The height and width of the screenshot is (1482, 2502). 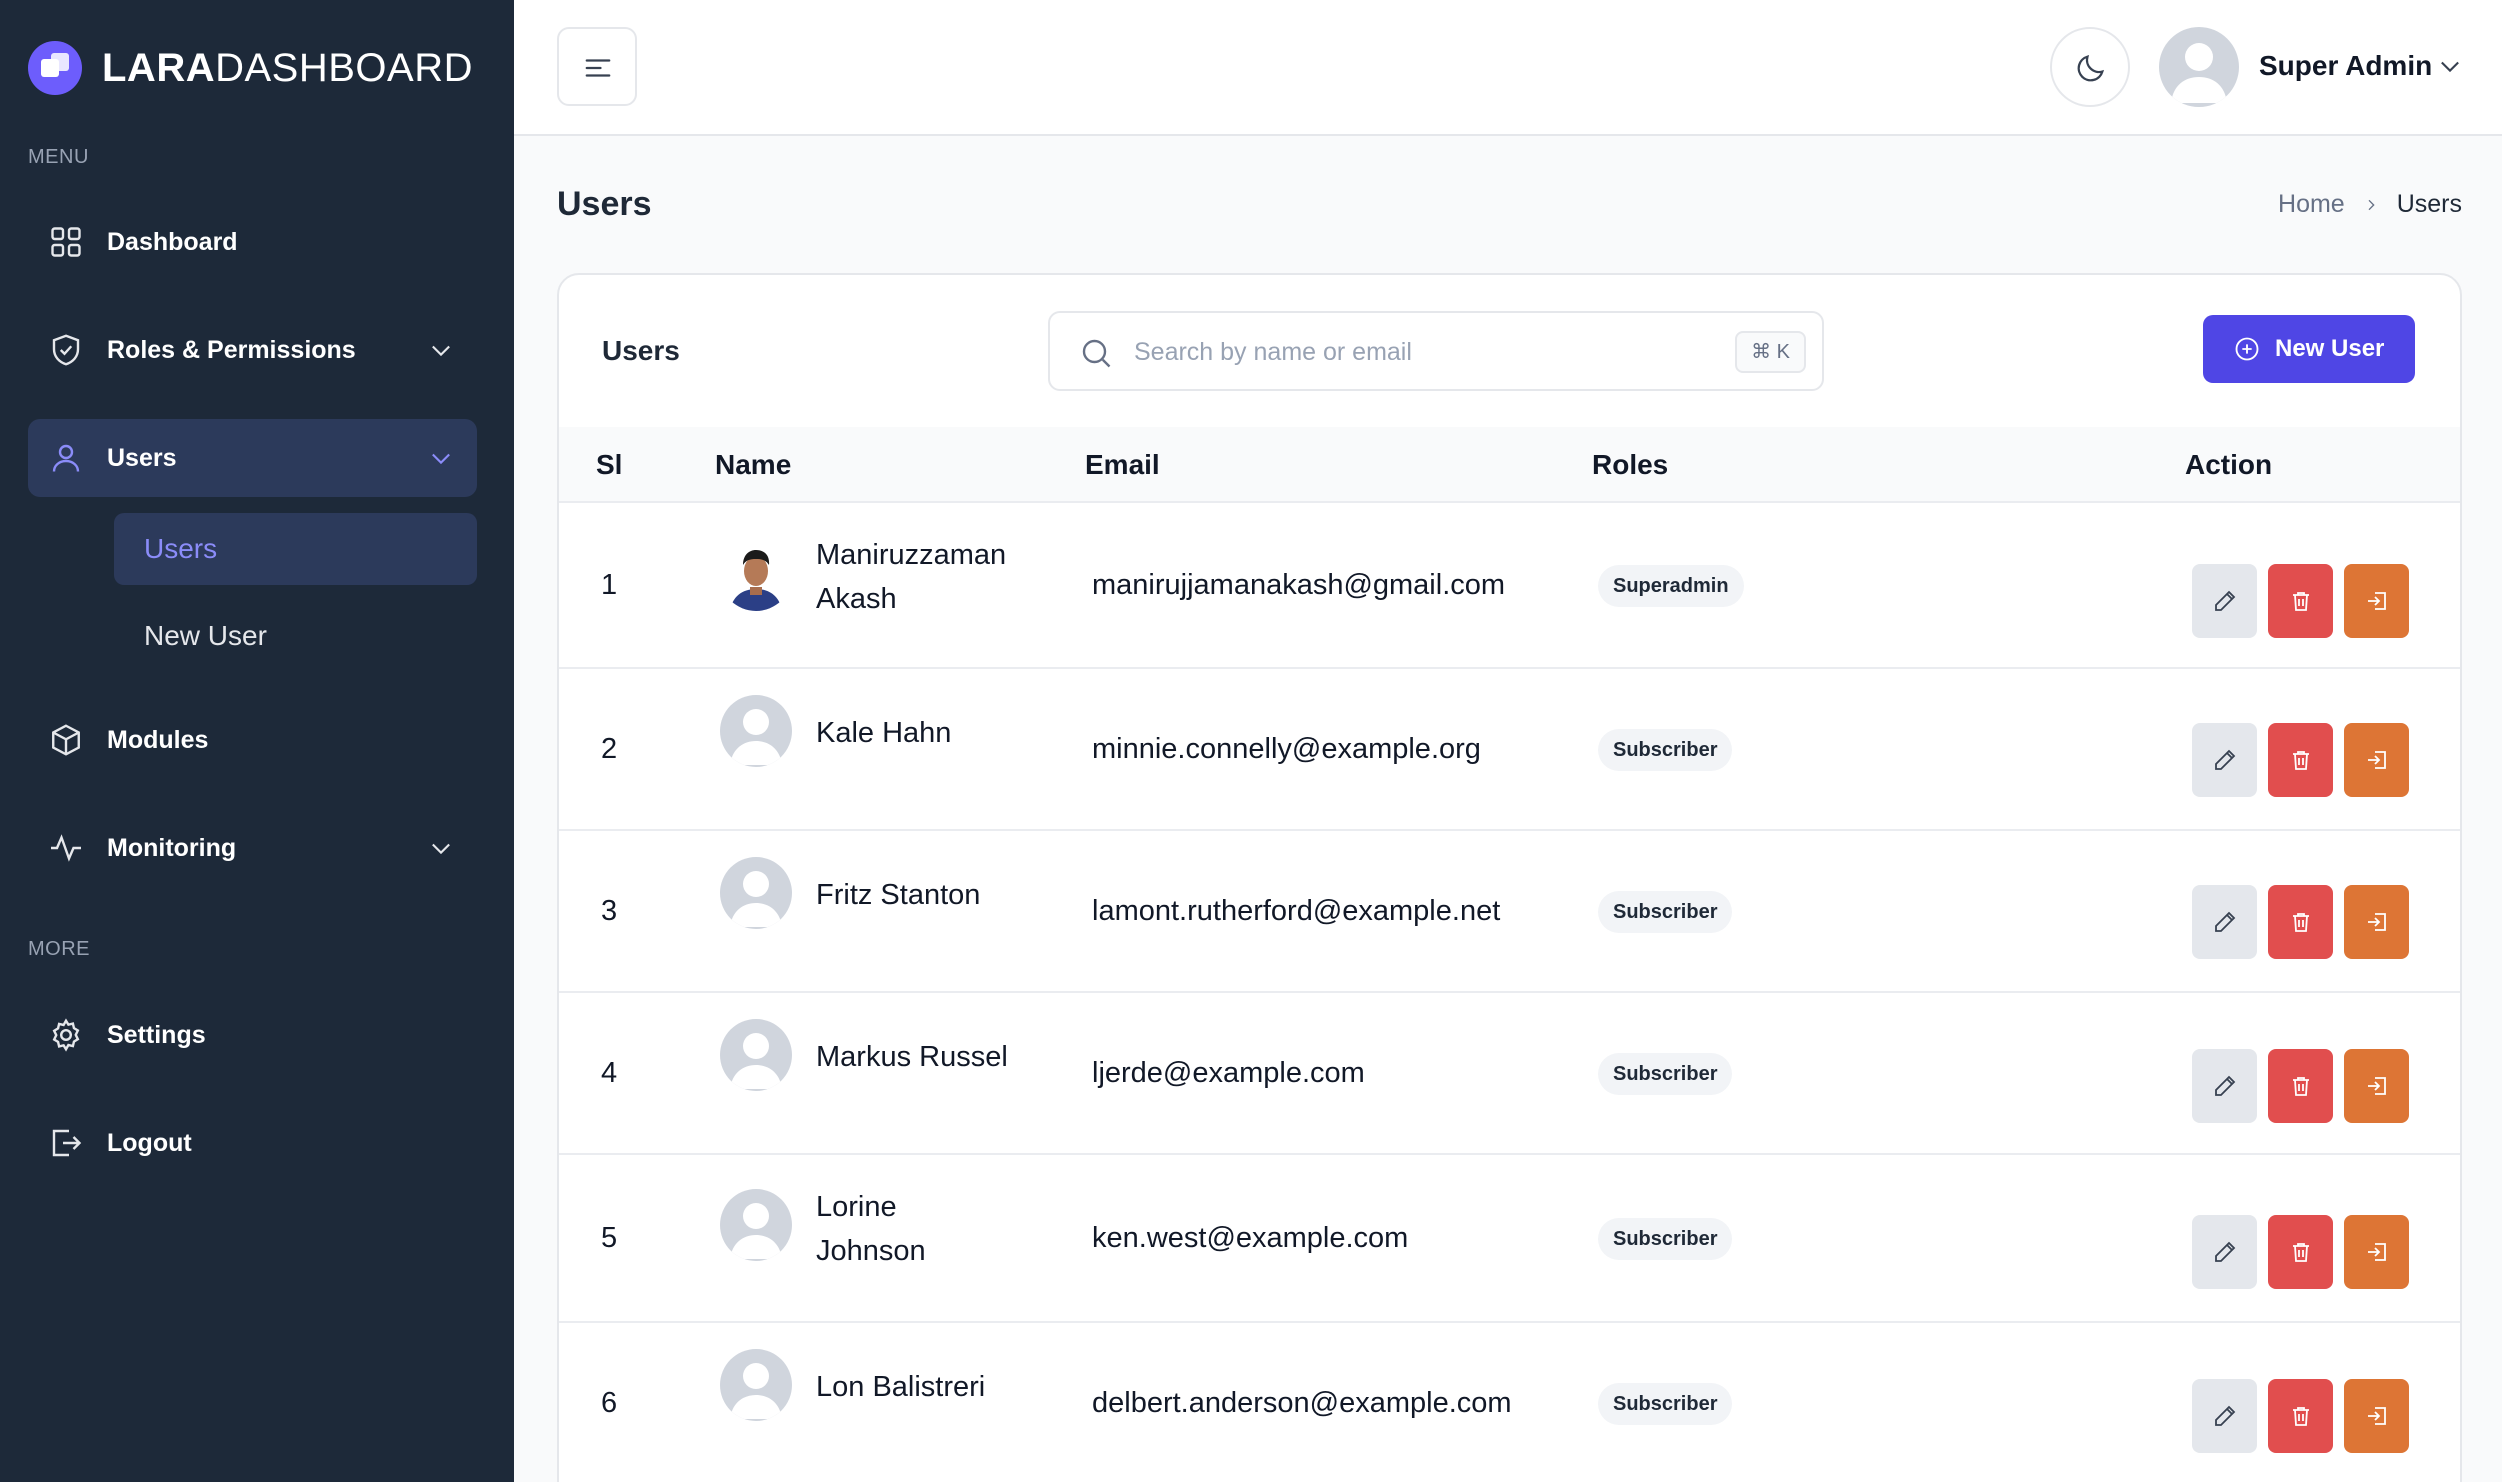 I want to click on search-box: ⌘ K, so click(x=1436, y=351).